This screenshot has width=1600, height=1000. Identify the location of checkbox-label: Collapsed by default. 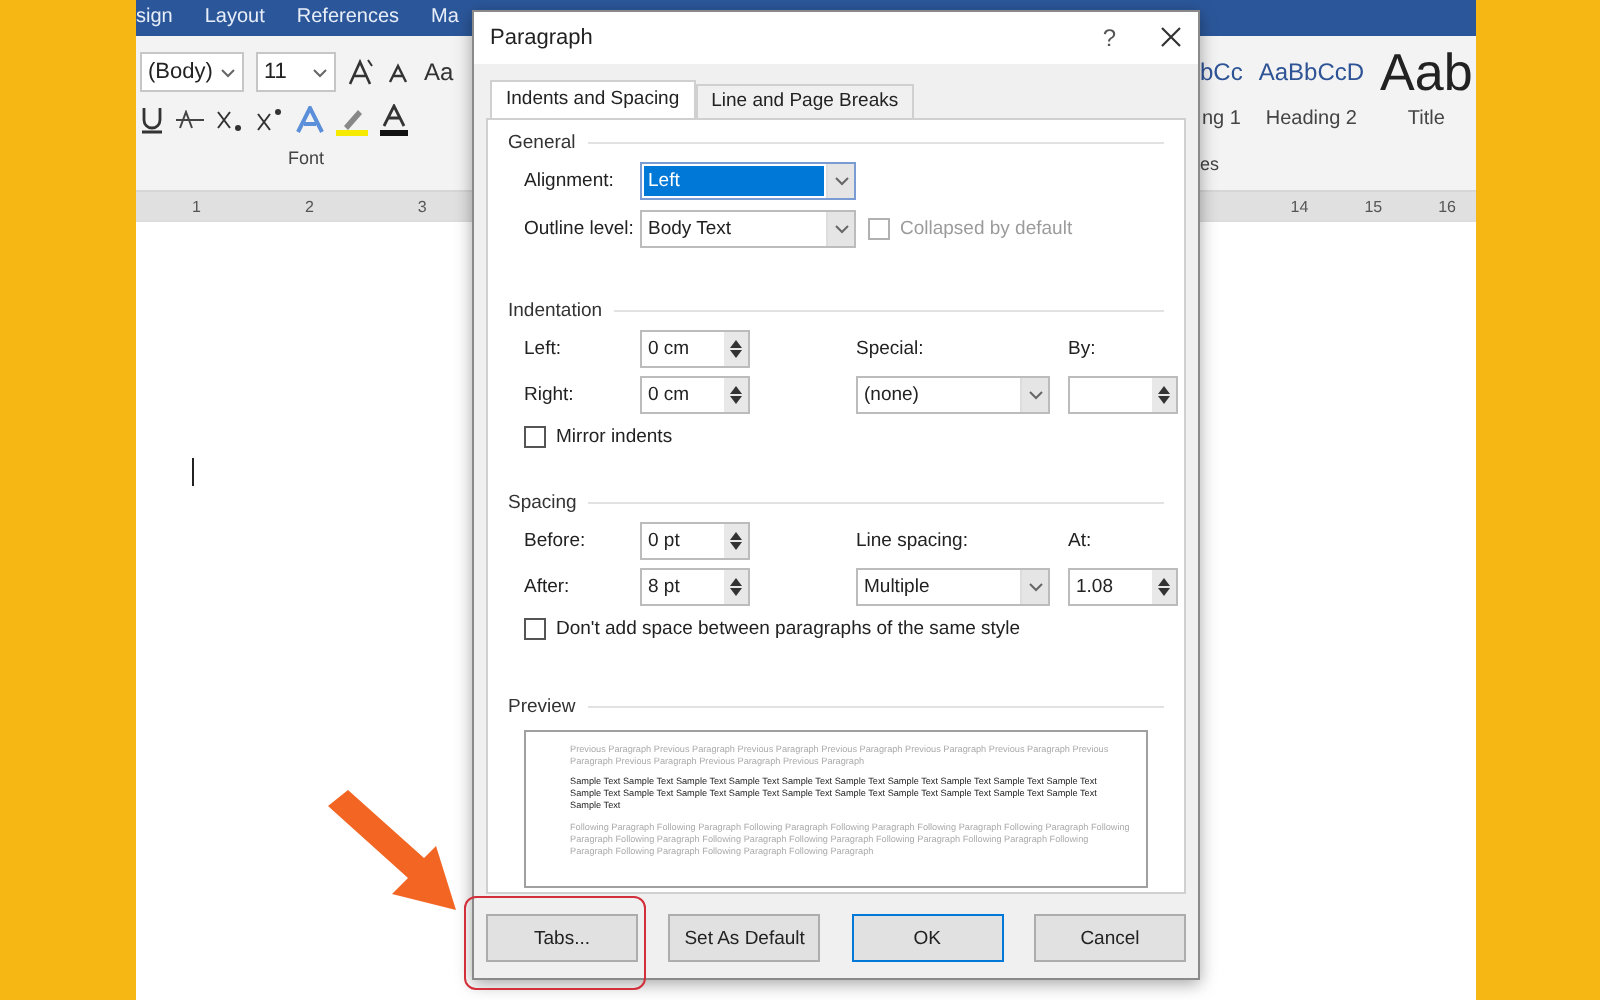
(986, 228).